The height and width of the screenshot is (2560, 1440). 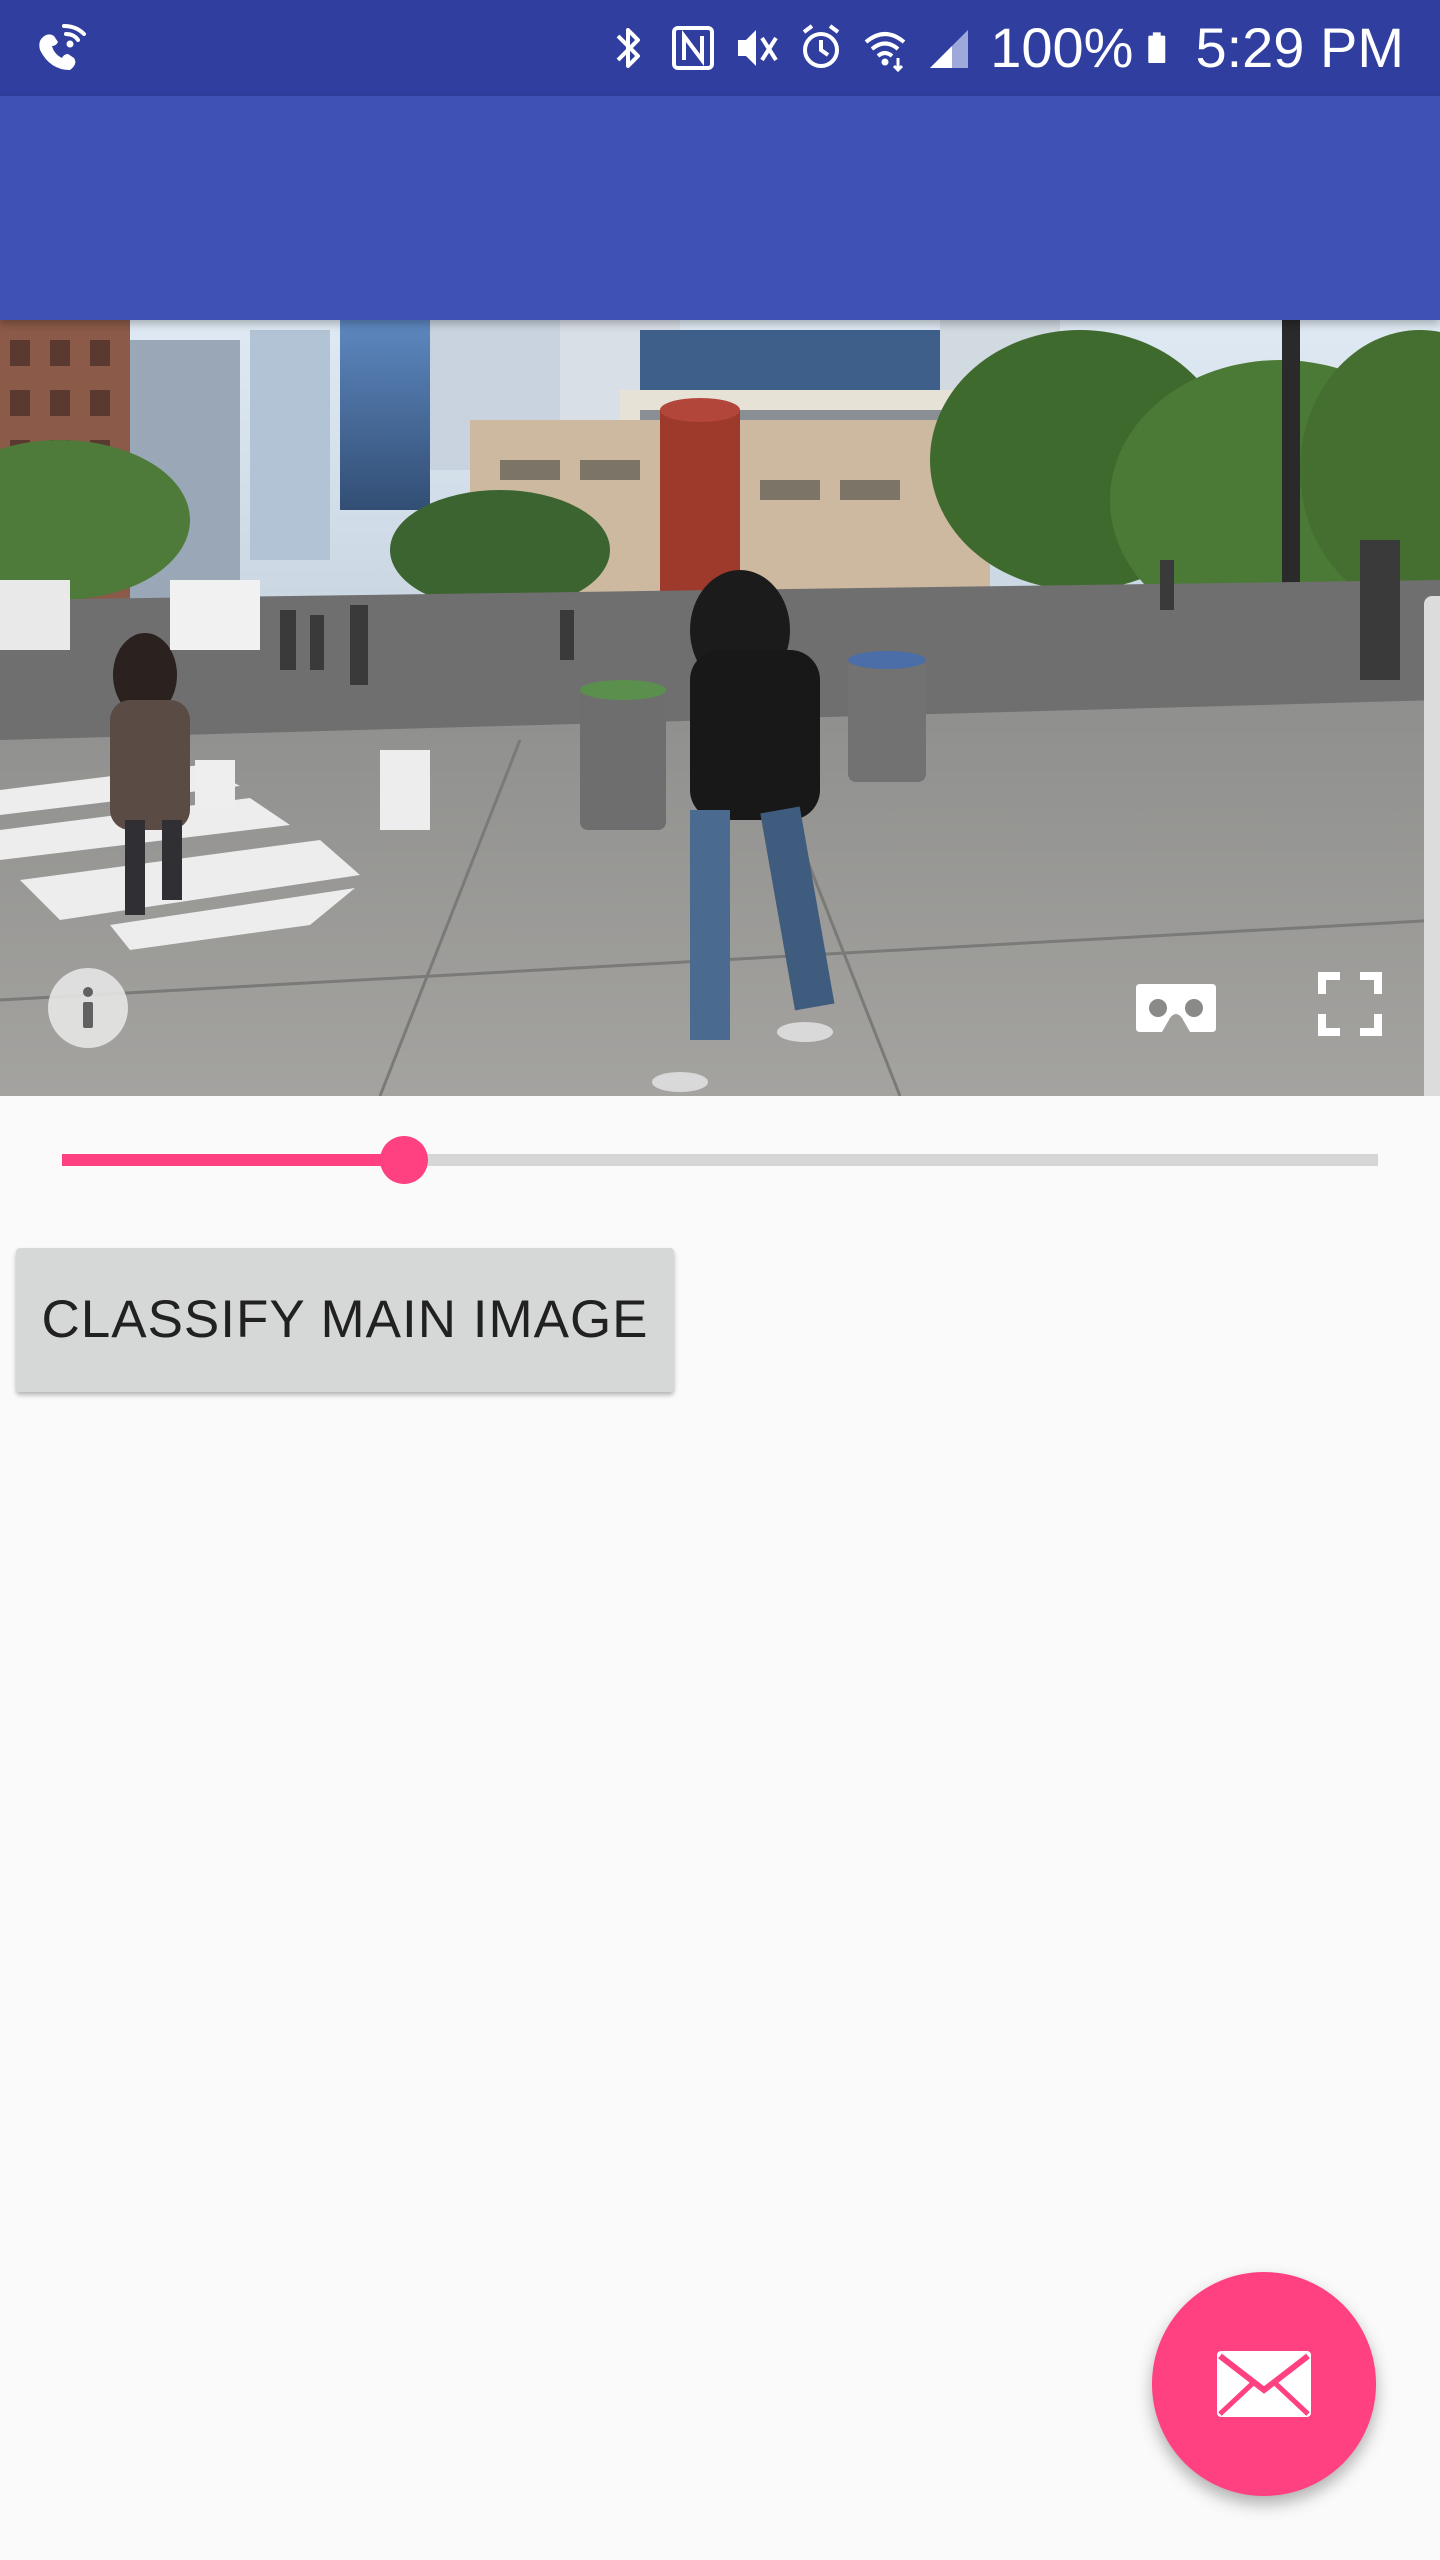 I want to click on status-bar: 100% 5:29 PM, so click(x=720, y=48).